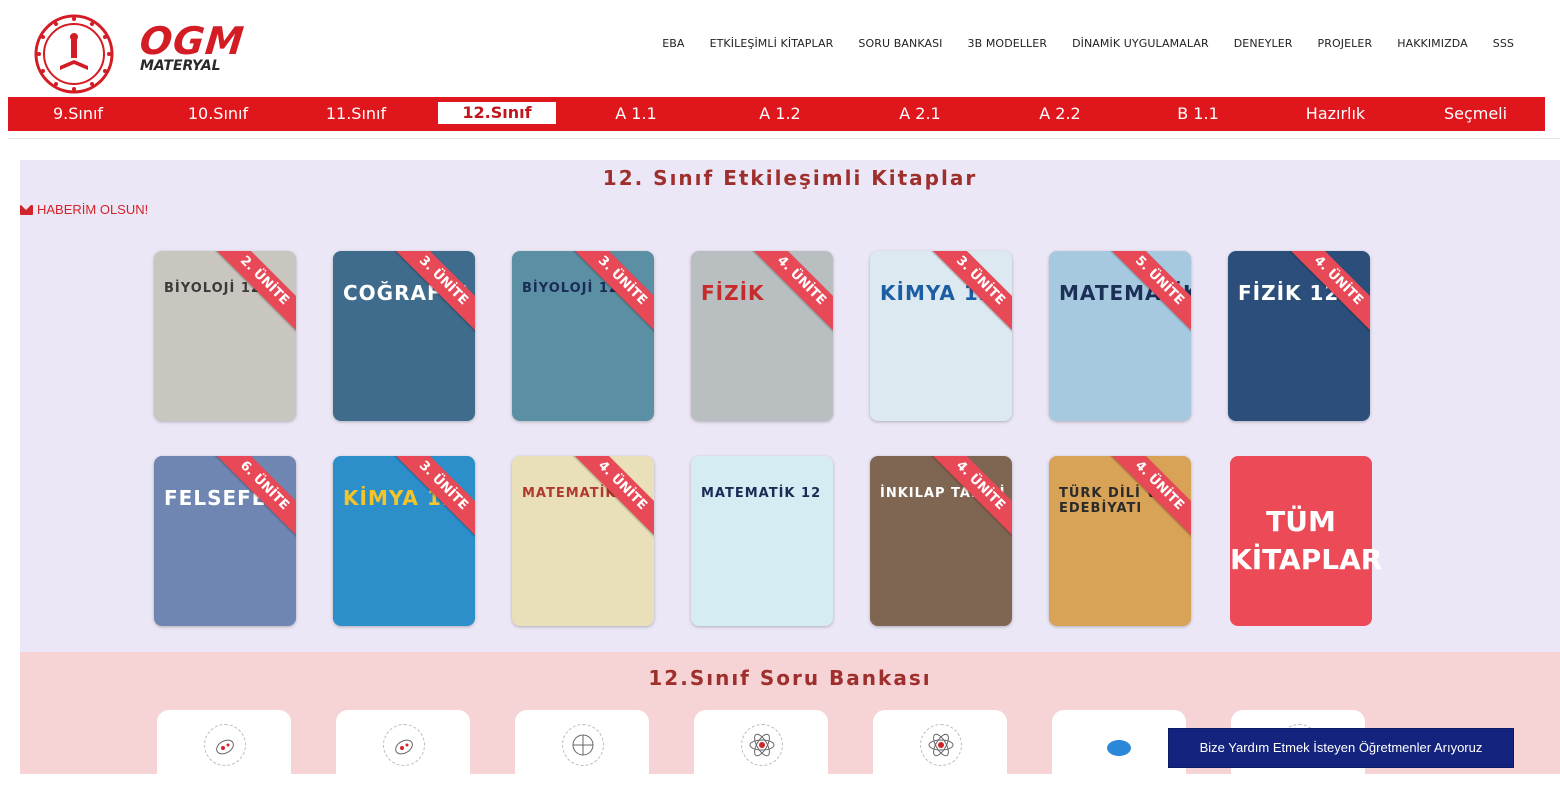 Image resolution: width=1560 pixels, height=790 pixels. What do you see at coordinates (790, 678) in the screenshot?
I see `qbank-title: 12.Sınıf Soru Bankası` at bounding box center [790, 678].